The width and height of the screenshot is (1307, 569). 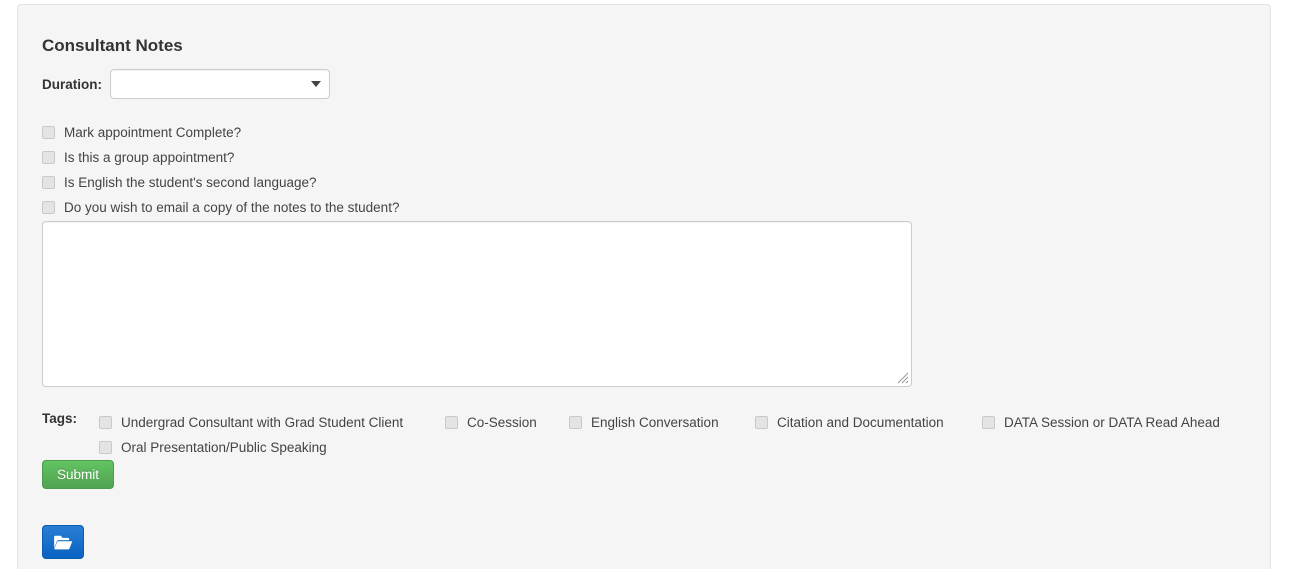 What do you see at coordinates (761, 422) in the screenshot?
I see `checkbox-citation-and-documentation` at bounding box center [761, 422].